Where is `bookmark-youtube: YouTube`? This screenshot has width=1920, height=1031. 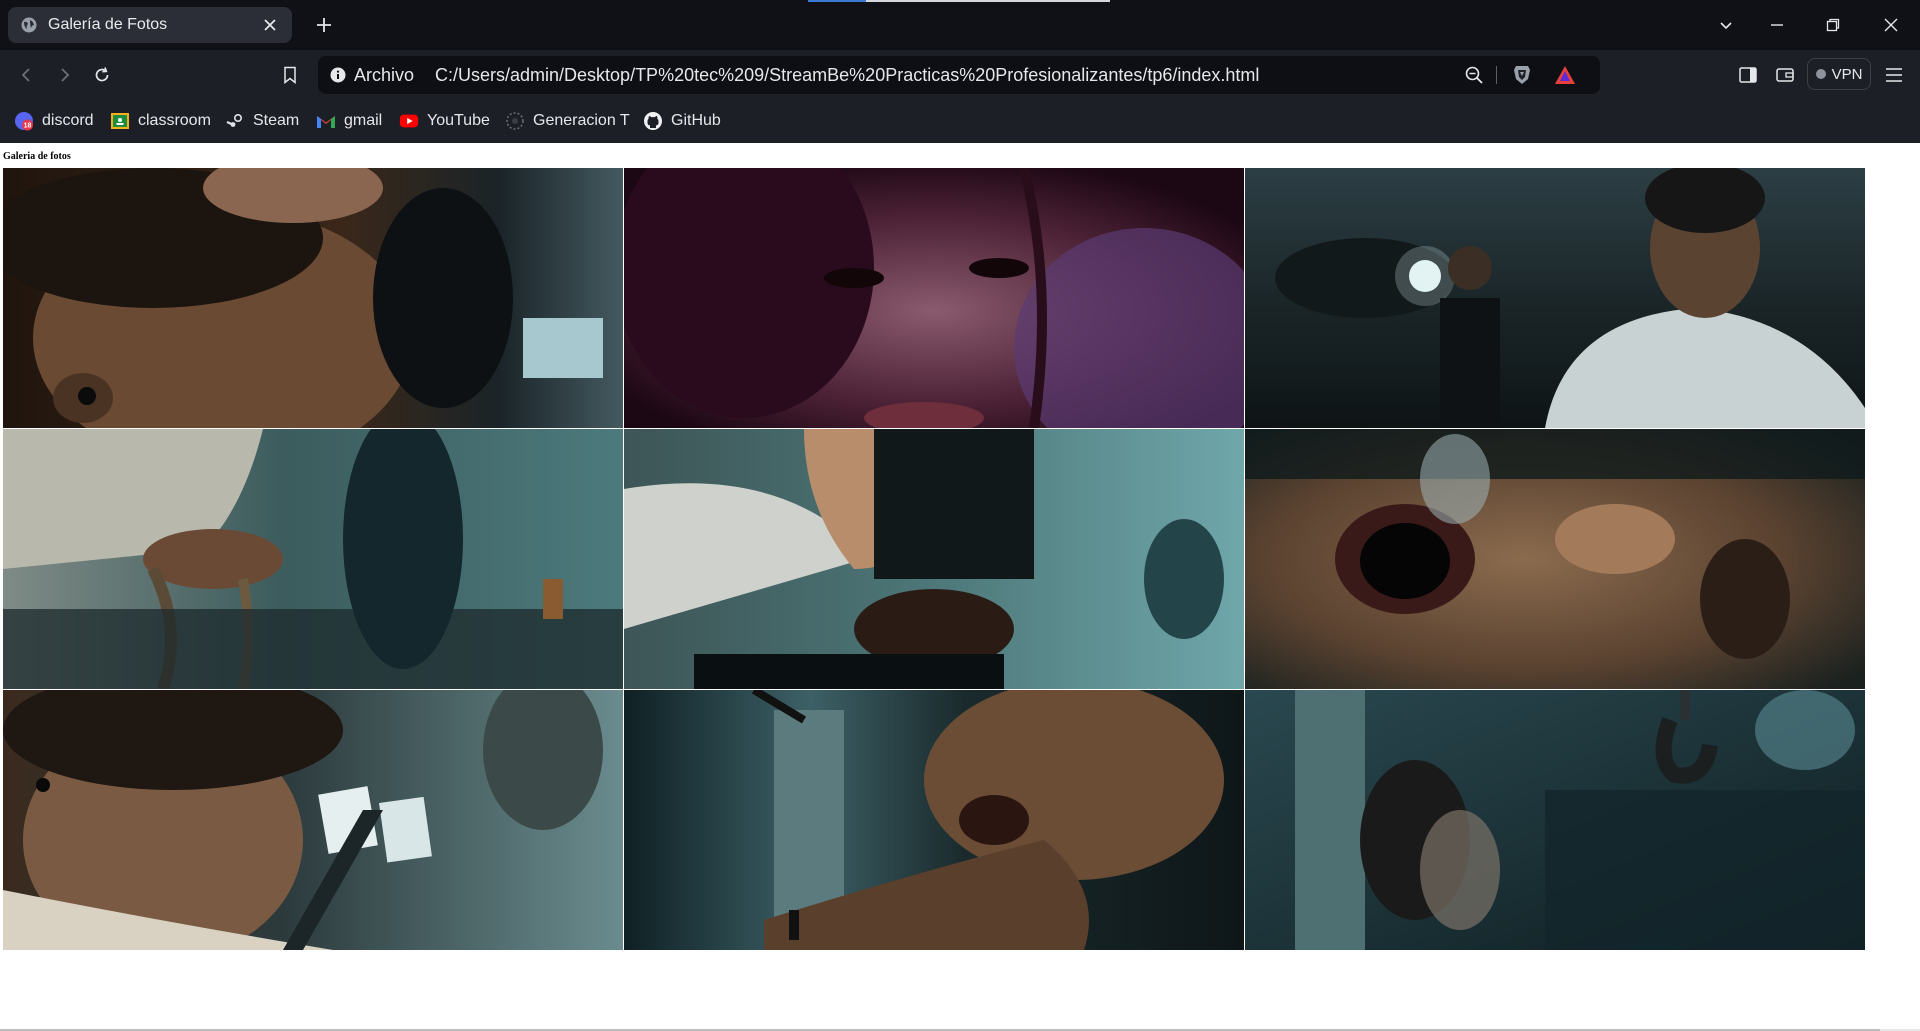 bookmark-youtube: YouTube is located at coordinates (444, 121).